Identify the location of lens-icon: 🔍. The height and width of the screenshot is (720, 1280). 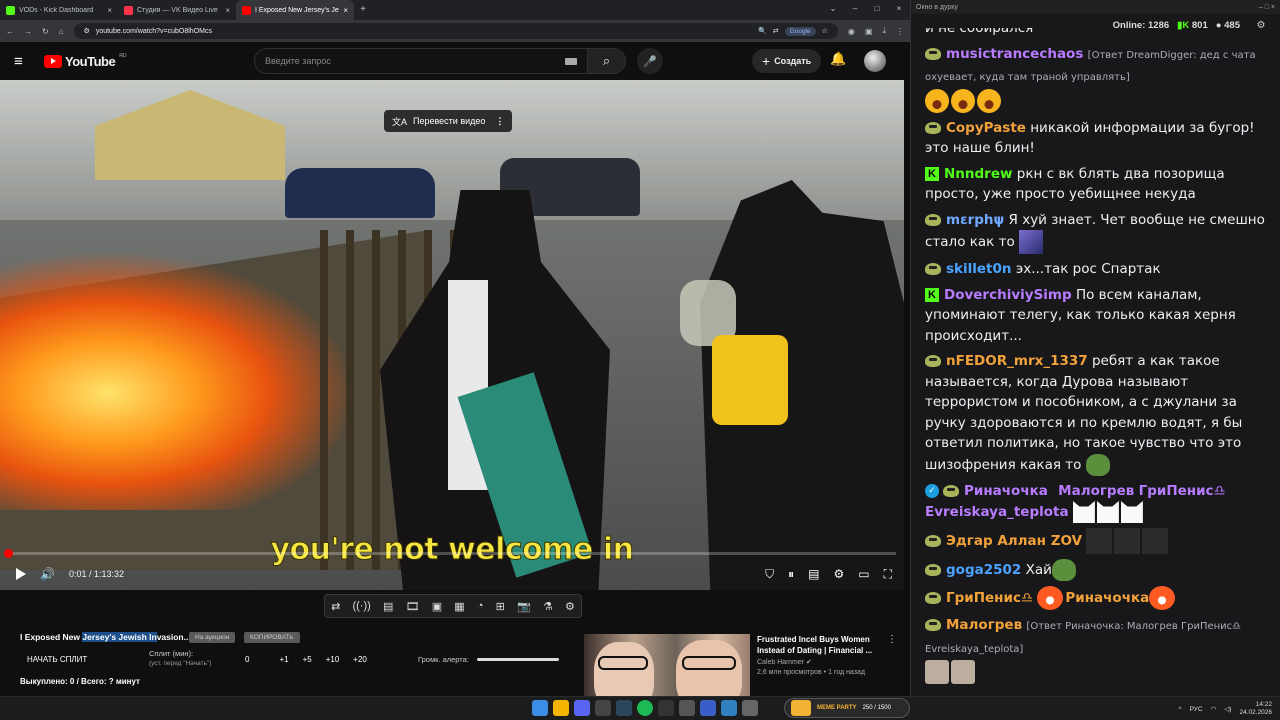
(762, 31).